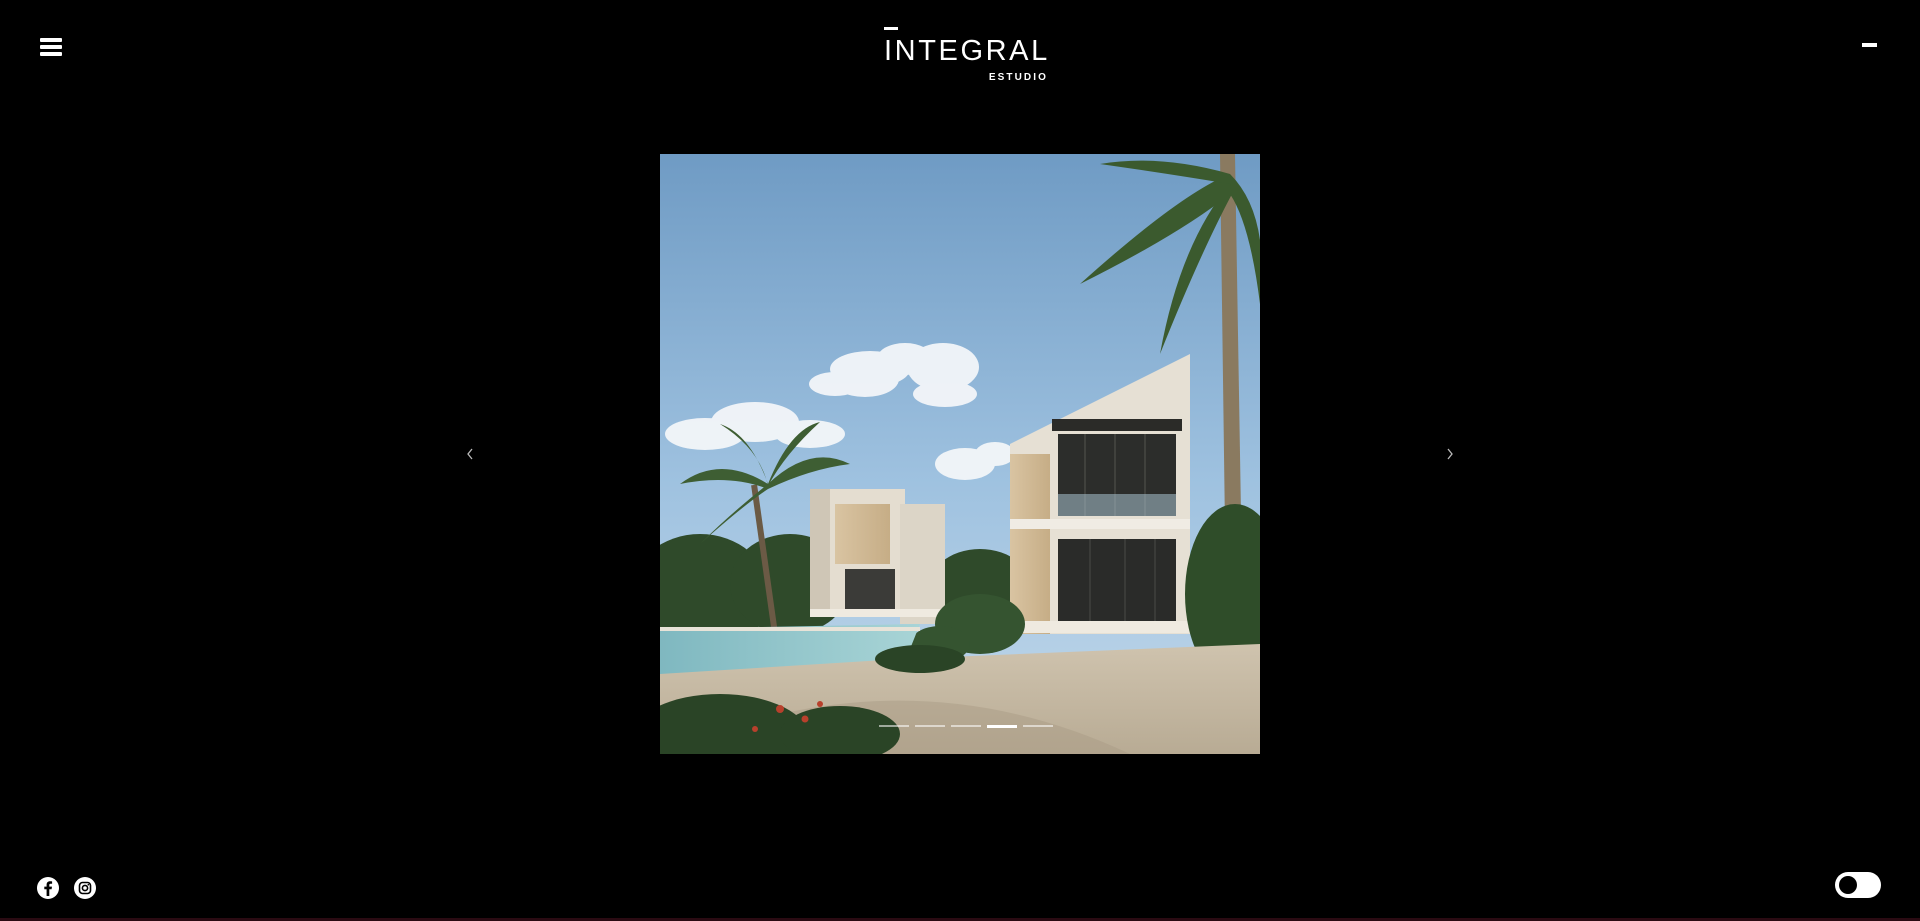  I want to click on instagram-icon, so click(85, 888).